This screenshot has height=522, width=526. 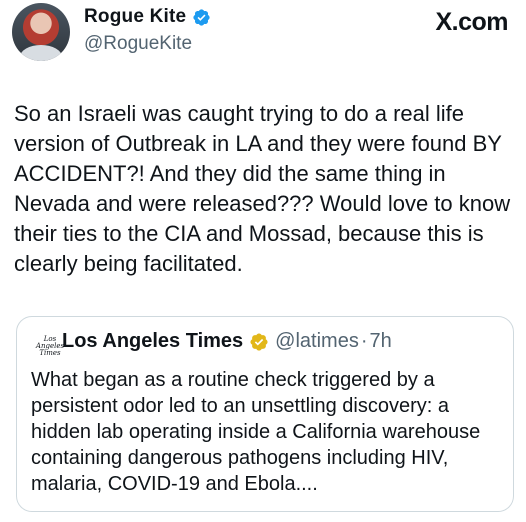 I want to click on quoted-author-handle: @latimes, so click(x=317, y=341).